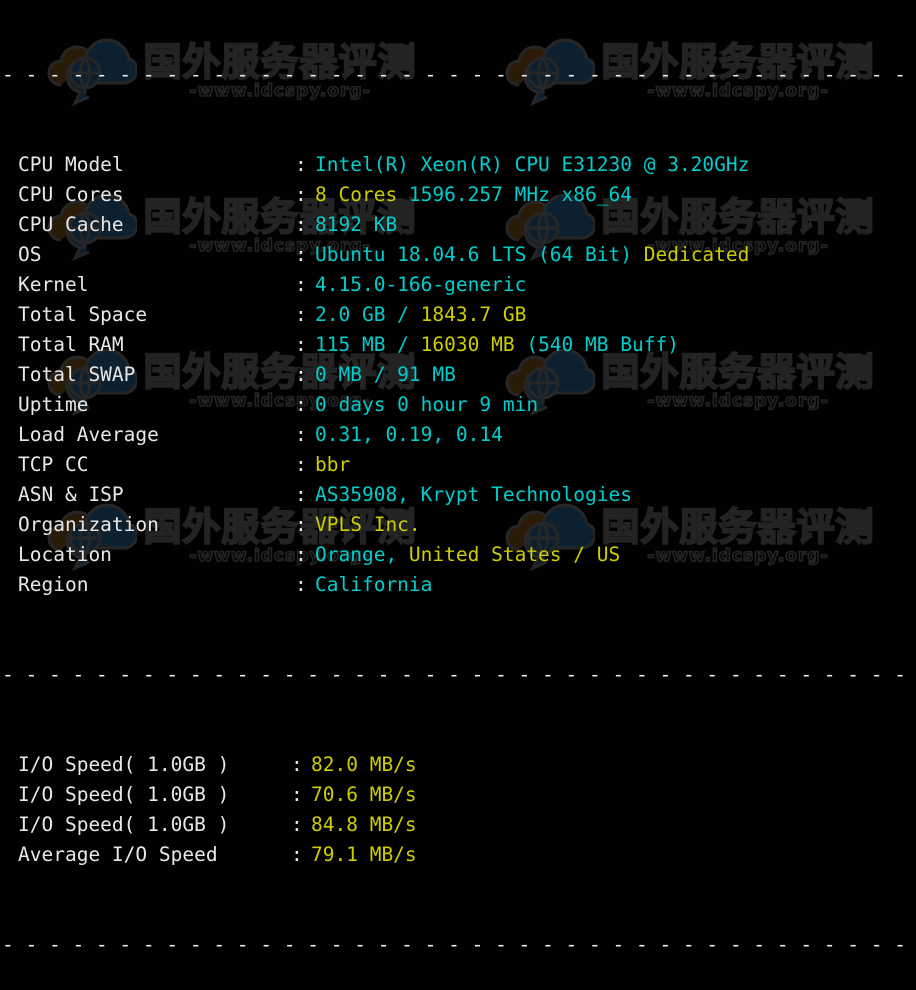 Image resolution: width=916 pixels, height=990 pixels. I want to click on info-row: Kernel:4.15.0-166-generic, so click(458, 285).